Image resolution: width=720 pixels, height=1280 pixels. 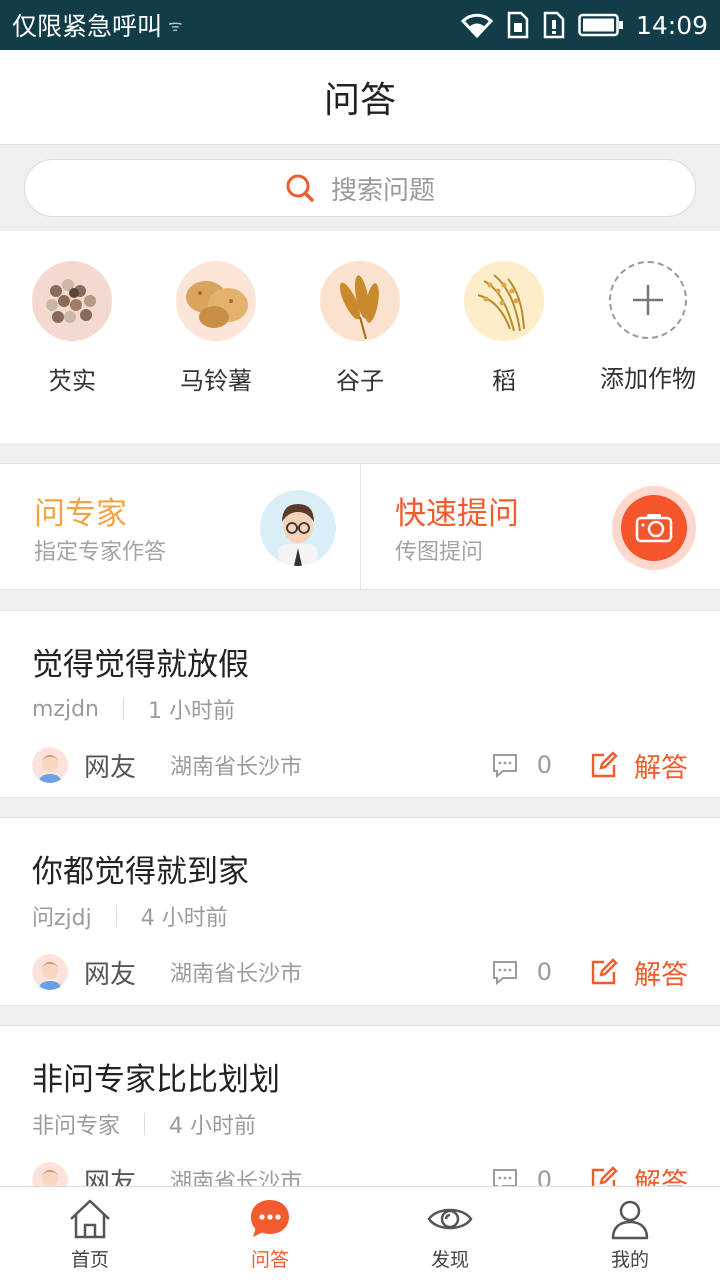 I want to click on tab-me: 我的, so click(x=630, y=1233).